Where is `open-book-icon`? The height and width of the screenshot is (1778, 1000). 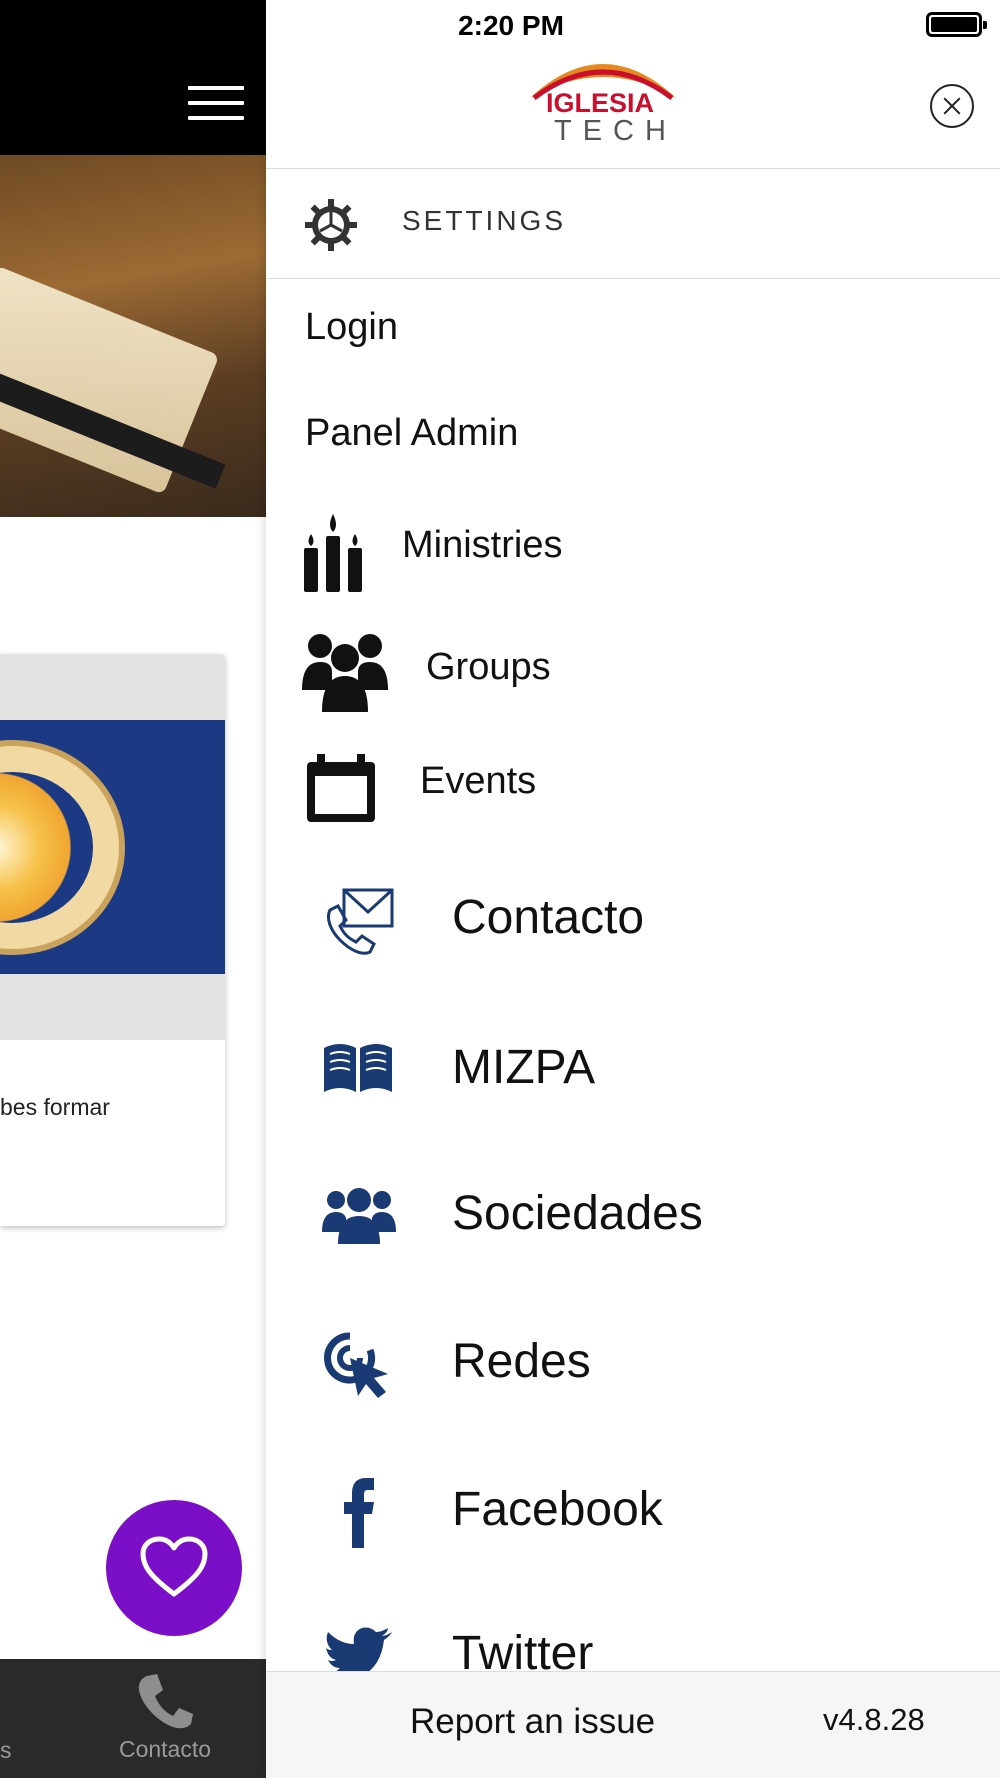 open-book-icon is located at coordinates (358, 1068).